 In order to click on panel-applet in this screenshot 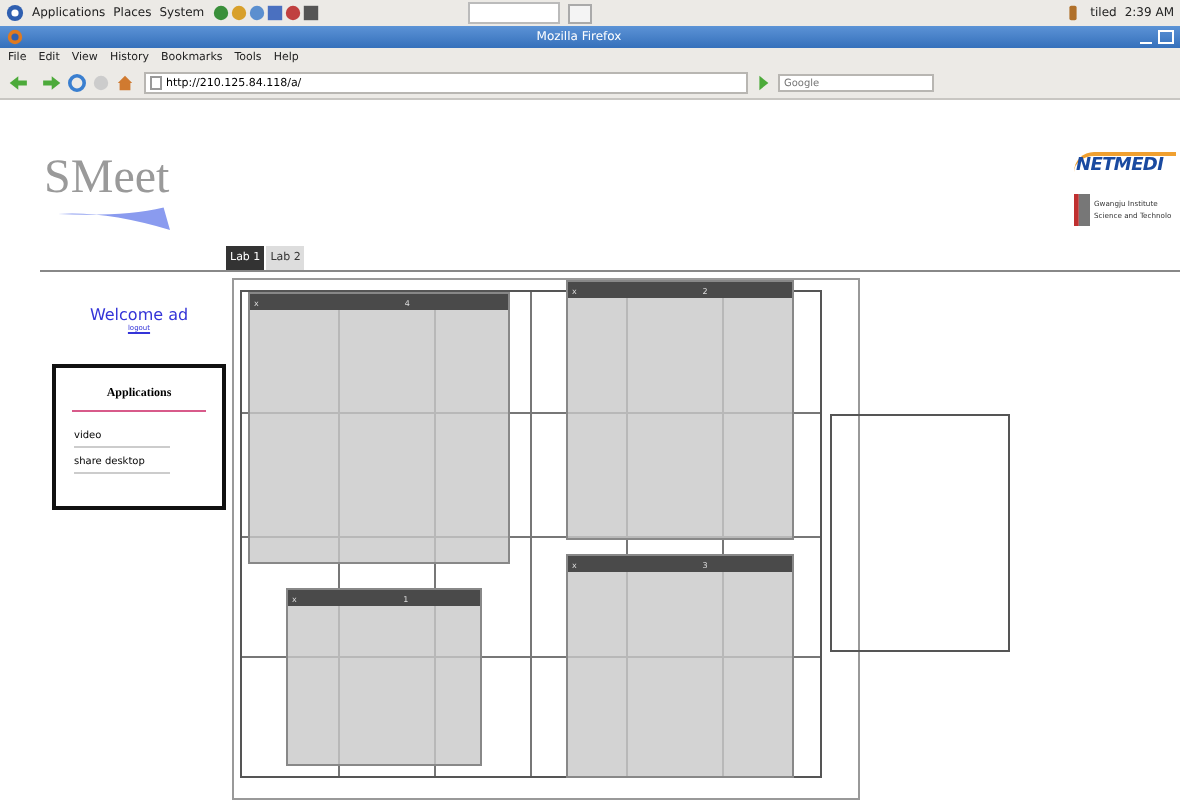, I will do `click(514, 13)`.